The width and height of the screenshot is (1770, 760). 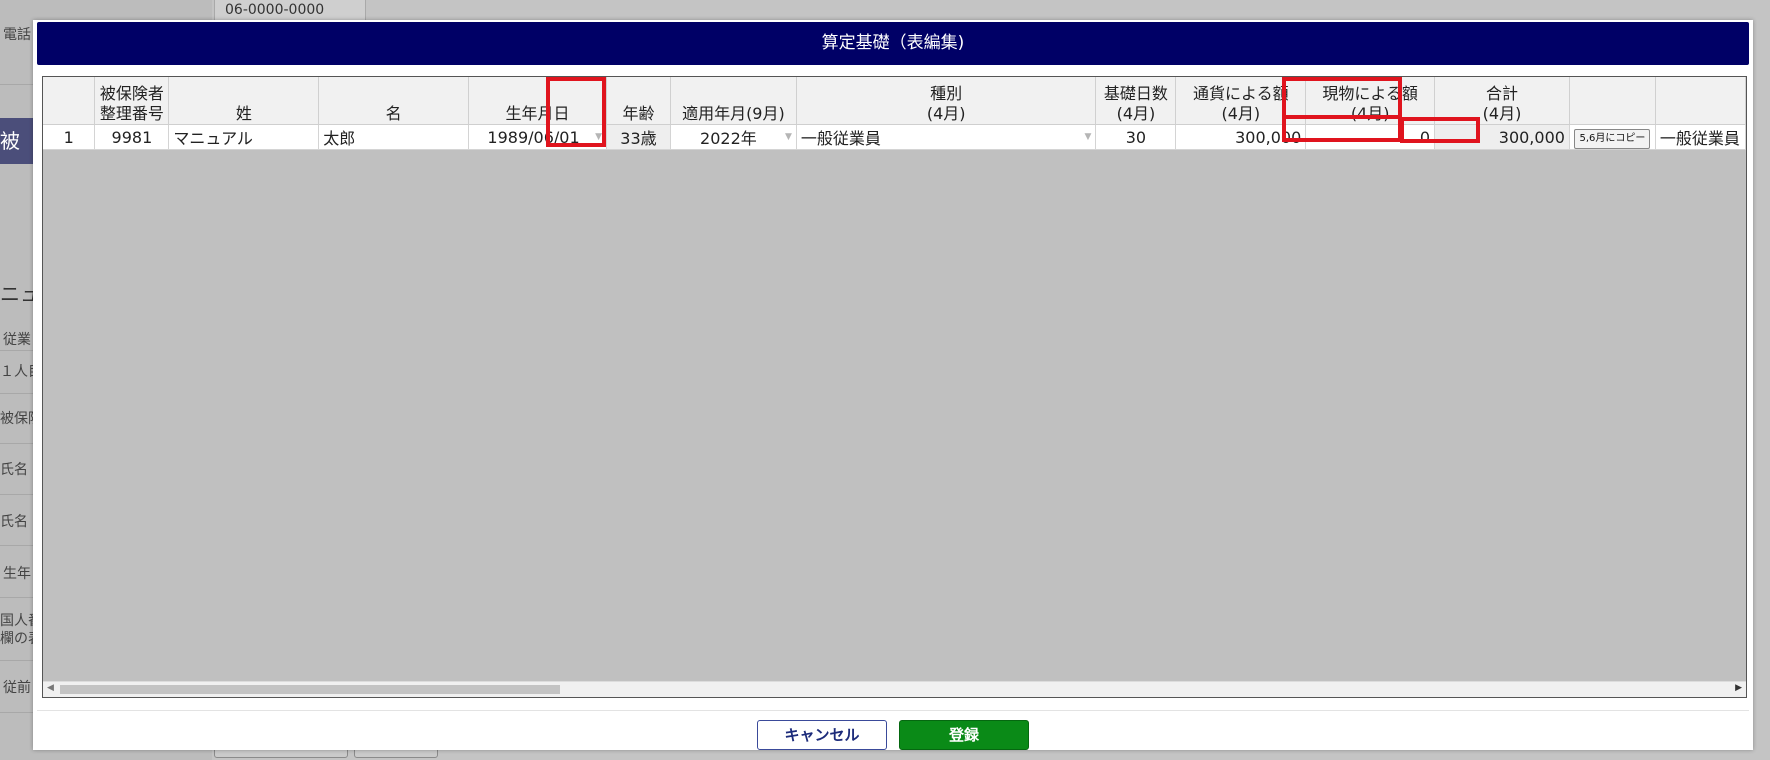 I want to click on copy-cell: 5,6月にコピー, so click(x=1612, y=137).